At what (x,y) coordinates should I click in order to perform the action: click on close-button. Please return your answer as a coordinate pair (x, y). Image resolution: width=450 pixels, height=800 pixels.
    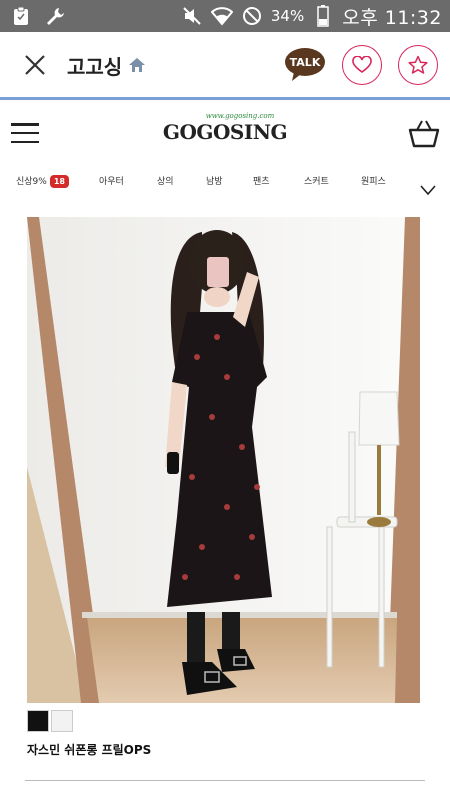
    Looking at the image, I should click on (35, 65).